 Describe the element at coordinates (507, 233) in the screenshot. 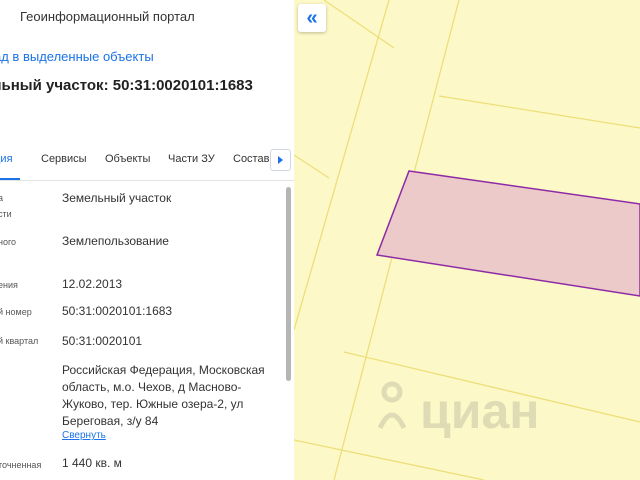

I see `selected-parcel` at that location.